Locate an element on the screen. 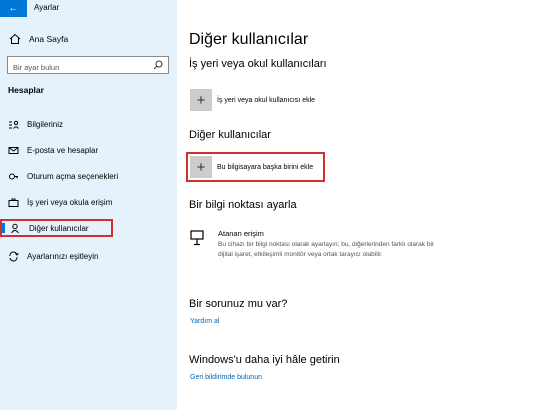  sidebar-item-sign-in-options: Oturum açma seçenekleri is located at coordinates (88, 176).